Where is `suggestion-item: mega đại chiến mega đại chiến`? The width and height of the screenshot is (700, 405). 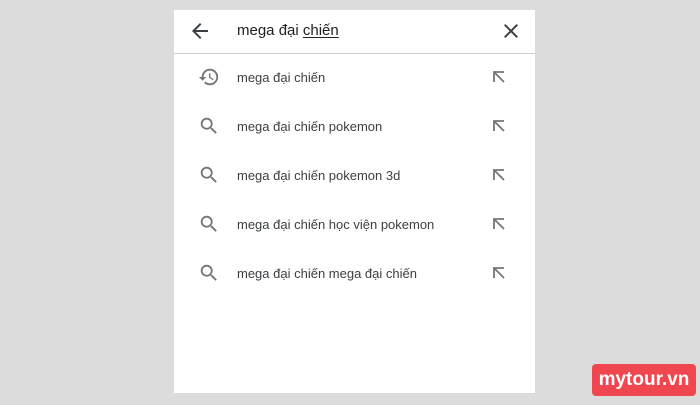 suggestion-item: mega đại chiến mega đại chiến is located at coordinates (354, 274).